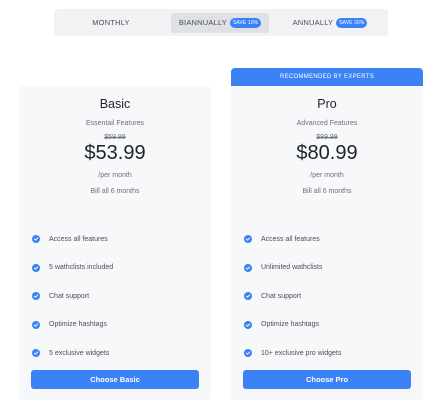  I want to click on feature-item: Unlimited wathclists, so click(292, 268).